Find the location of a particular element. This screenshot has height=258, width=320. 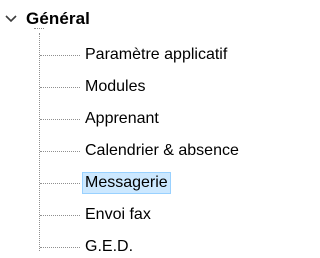

chevron-down-icon is located at coordinates (11, 19).